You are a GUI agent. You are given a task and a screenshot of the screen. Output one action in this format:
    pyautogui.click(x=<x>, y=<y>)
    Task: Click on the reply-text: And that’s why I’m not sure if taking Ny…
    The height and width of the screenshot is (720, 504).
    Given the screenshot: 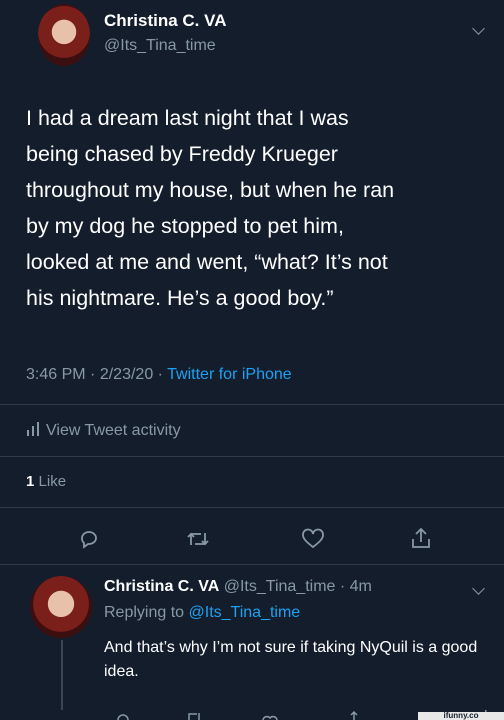 What is the action you would take?
    pyautogui.click(x=291, y=659)
    